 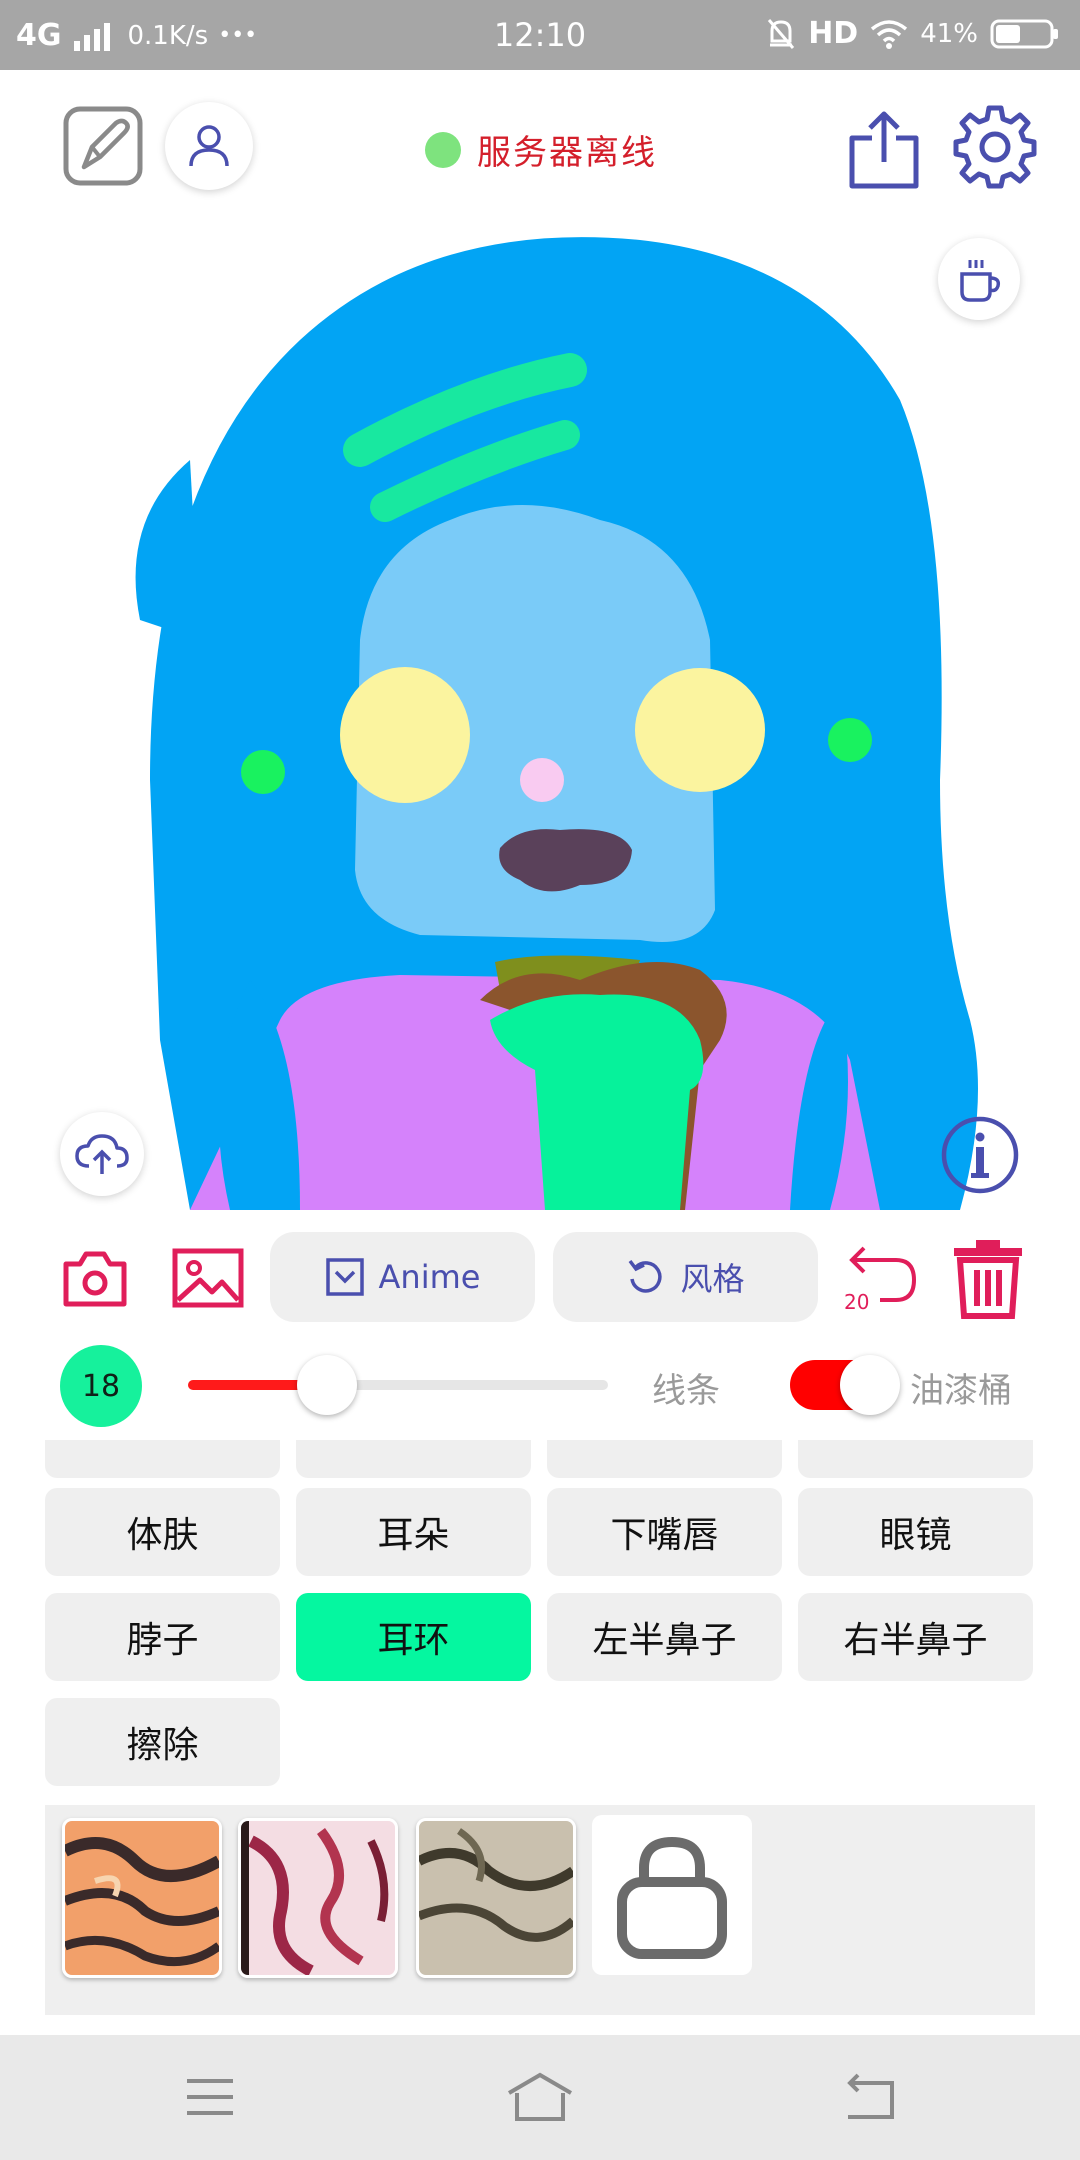 I want to click on user-icon, so click(x=209, y=146).